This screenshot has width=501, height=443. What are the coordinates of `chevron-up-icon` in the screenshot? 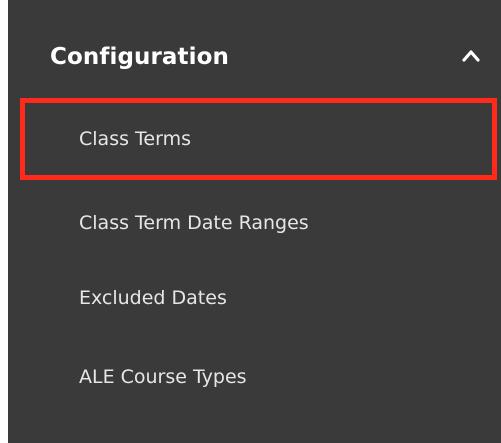 It's located at (471, 56).